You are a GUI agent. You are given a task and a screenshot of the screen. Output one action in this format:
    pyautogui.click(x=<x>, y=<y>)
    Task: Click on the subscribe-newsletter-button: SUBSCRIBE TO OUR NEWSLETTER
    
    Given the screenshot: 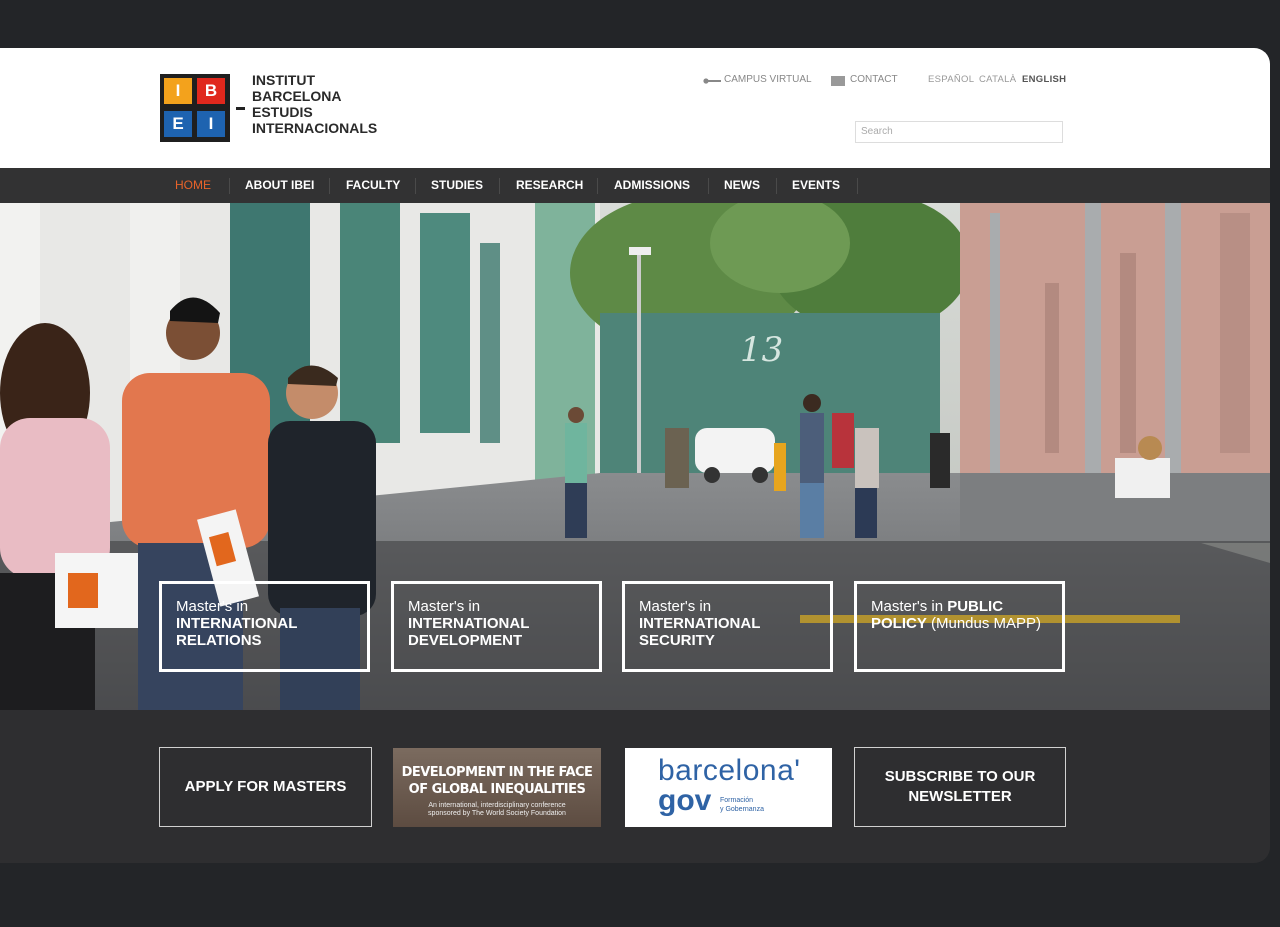 What is the action you would take?
    pyautogui.click(x=960, y=787)
    